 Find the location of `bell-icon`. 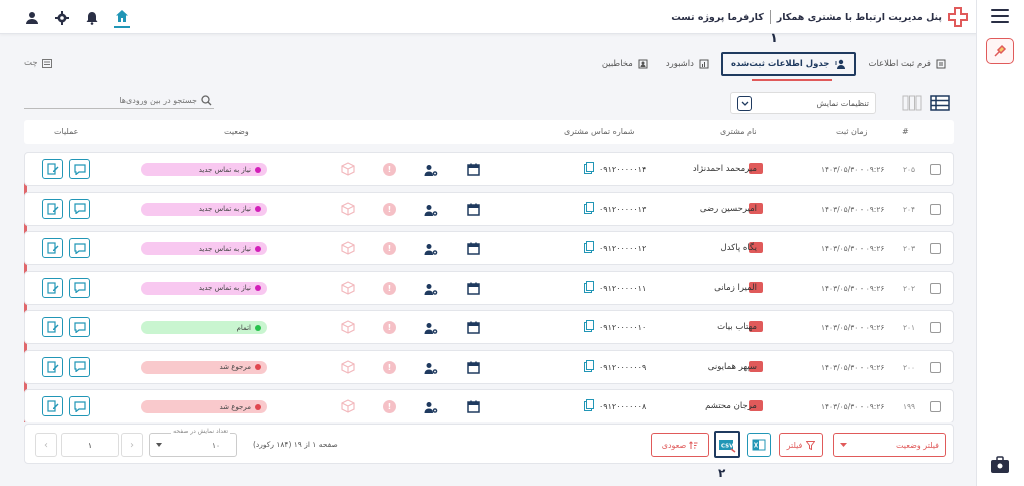

bell-icon is located at coordinates (92, 18).